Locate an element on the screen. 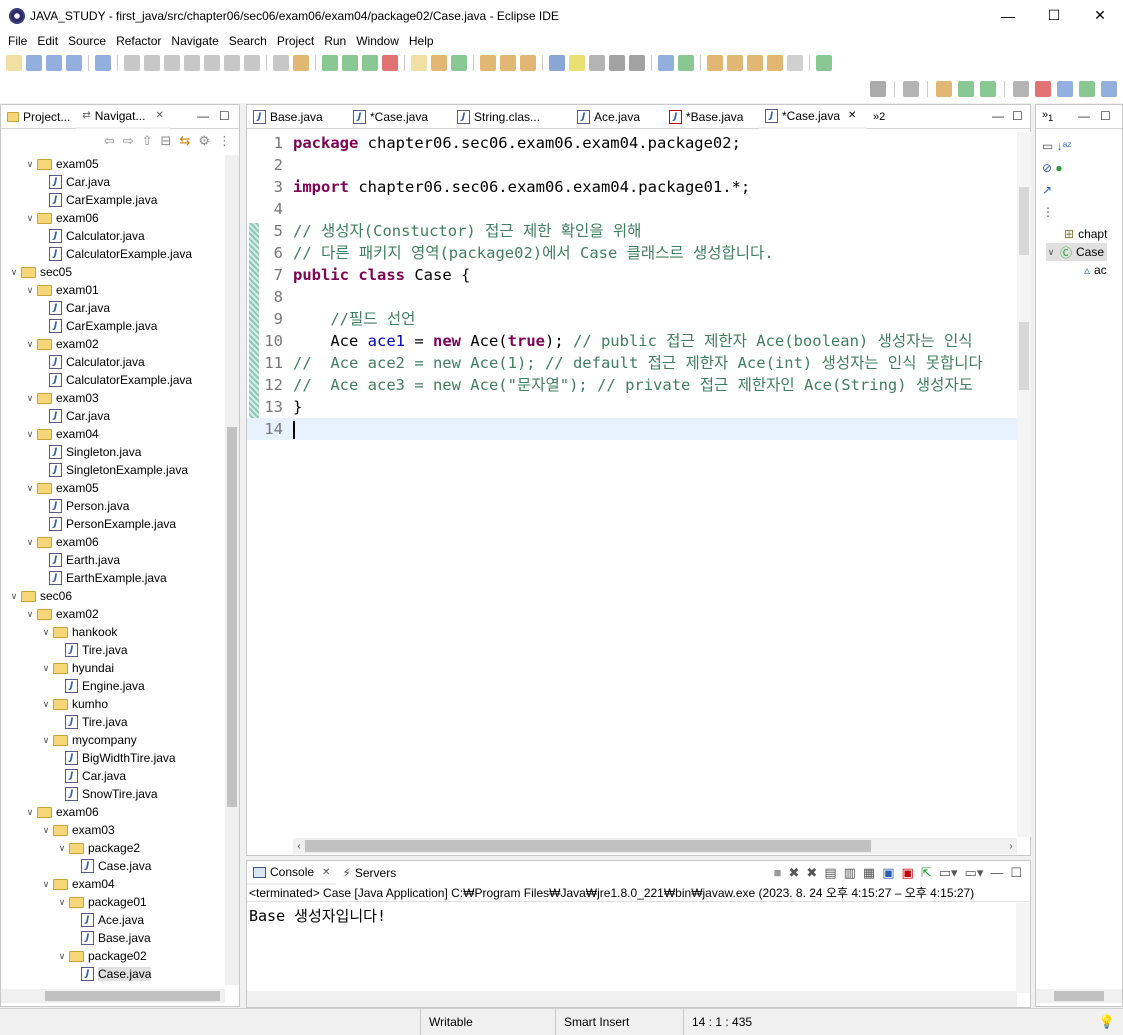 The height and width of the screenshot is (1035, 1123). suspend-icon is located at coordinates (152, 63).